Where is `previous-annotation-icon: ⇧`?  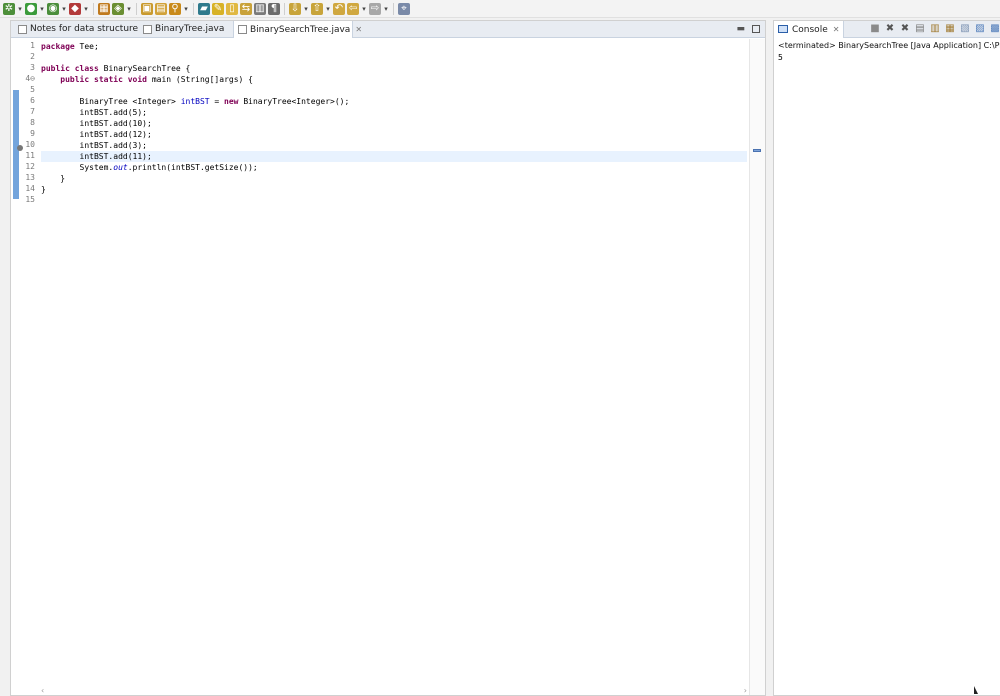
previous-annotation-icon: ⇧ is located at coordinates (317, 8).